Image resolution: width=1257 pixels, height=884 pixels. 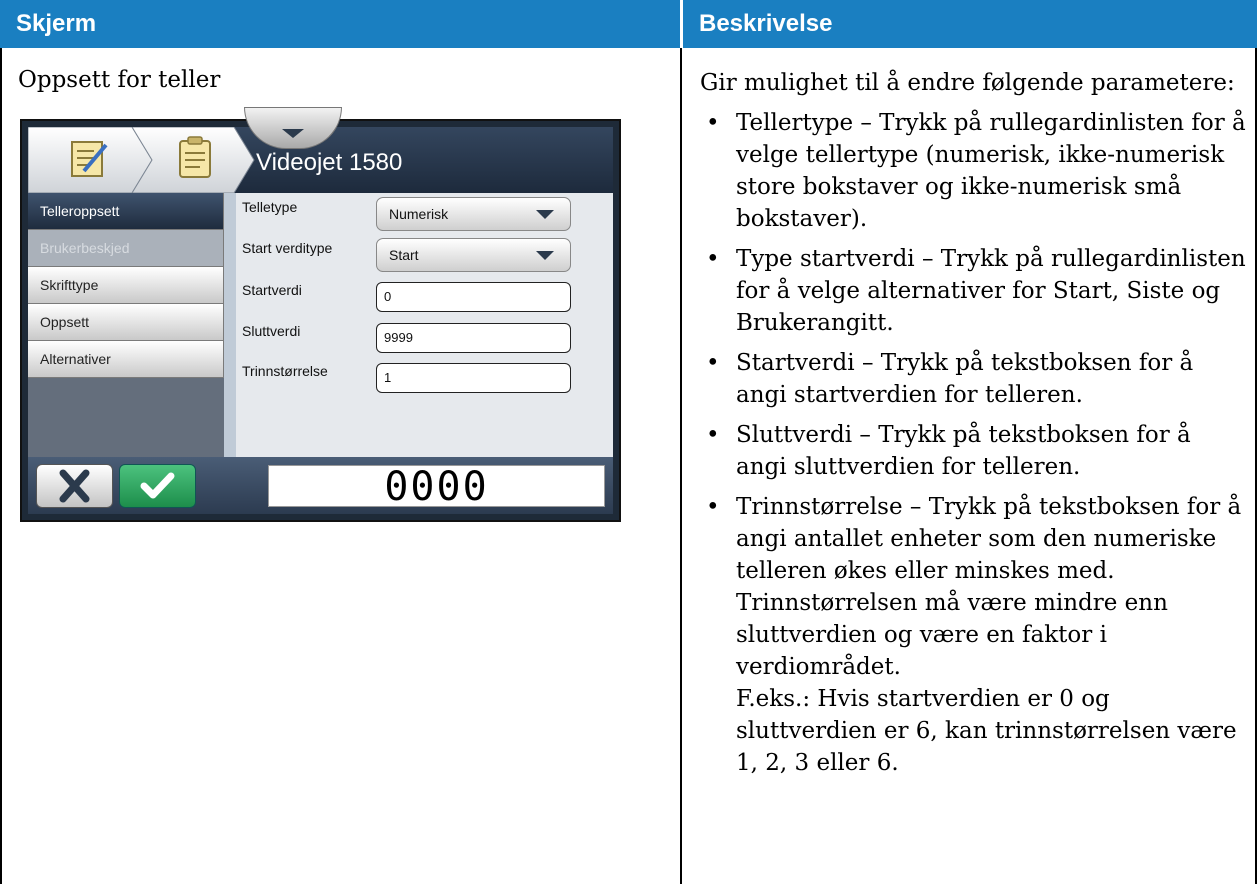 What do you see at coordinates (271, 331) in the screenshot?
I see `sluttverdi-label: Sluttverdi` at bounding box center [271, 331].